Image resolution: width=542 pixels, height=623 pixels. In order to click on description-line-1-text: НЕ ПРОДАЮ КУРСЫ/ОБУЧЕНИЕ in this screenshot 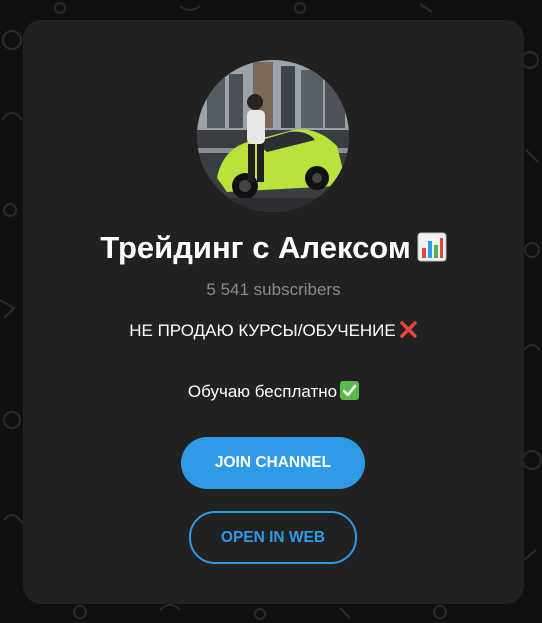, I will do `click(262, 330)`.